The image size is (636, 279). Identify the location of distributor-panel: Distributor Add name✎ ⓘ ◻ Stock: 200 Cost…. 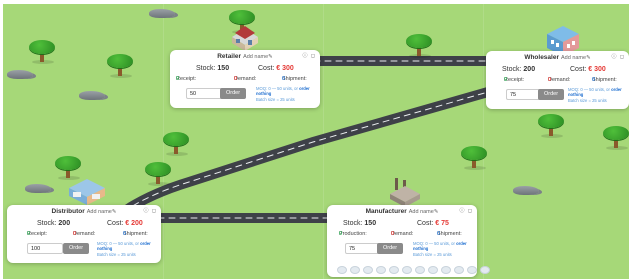
(84, 234).